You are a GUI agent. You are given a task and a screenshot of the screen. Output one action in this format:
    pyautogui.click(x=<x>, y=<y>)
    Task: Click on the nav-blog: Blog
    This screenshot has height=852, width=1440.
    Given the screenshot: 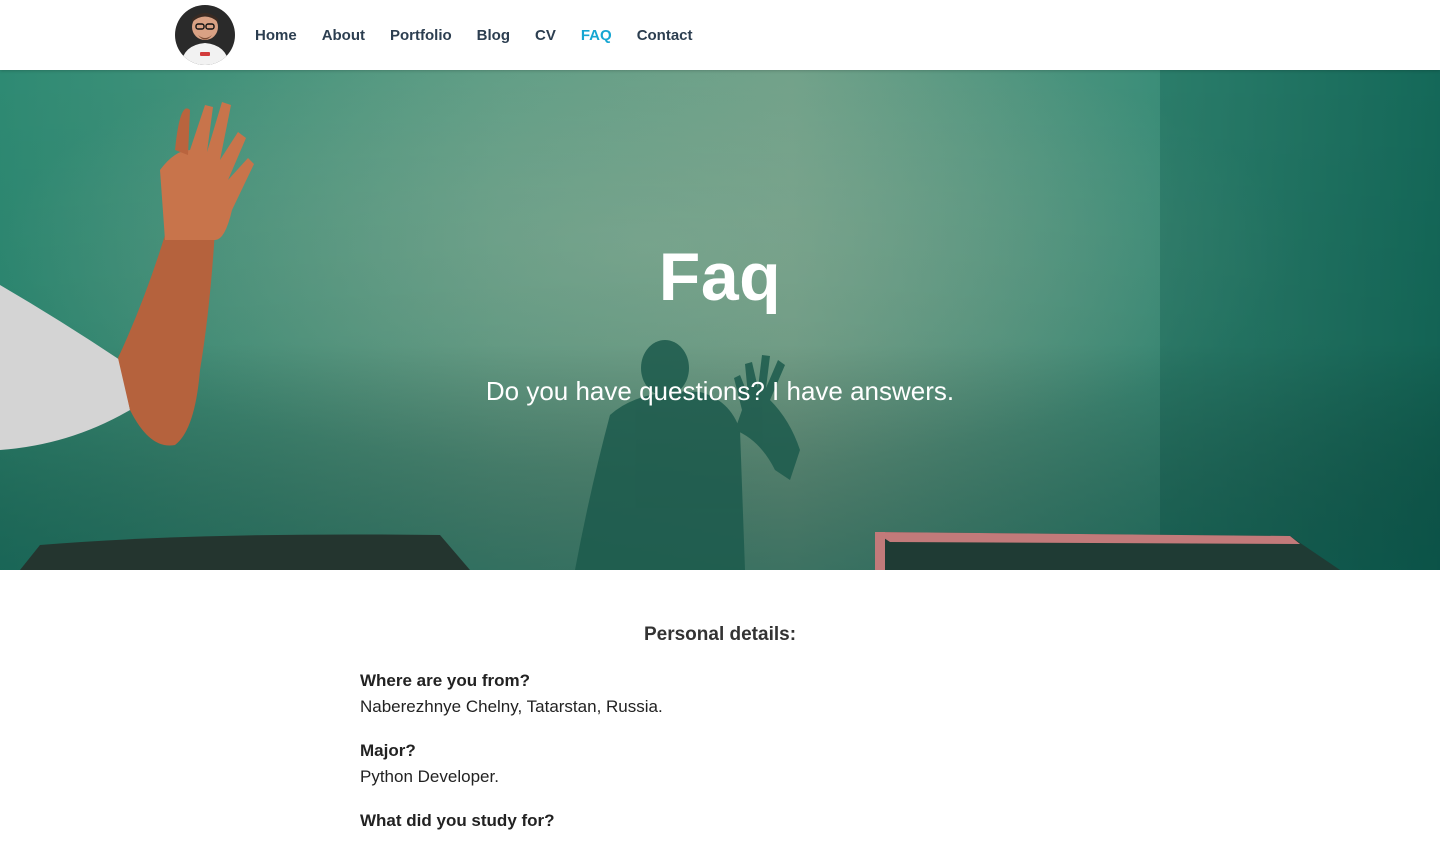 What is the action you would take?
    pyautogui.click(x=493, y=35)
    